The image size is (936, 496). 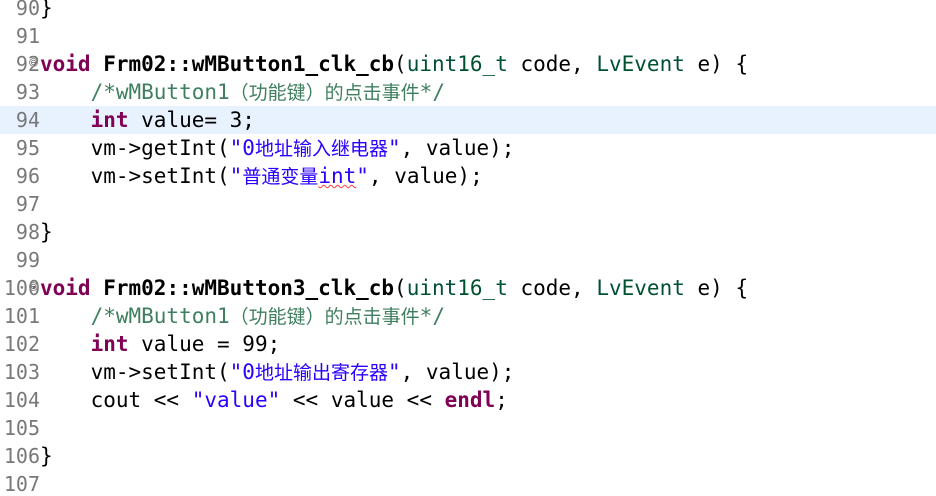 I want to click on code-text: vm->getInt("0地址输入继电器", value);, so click(x=302, y=148).